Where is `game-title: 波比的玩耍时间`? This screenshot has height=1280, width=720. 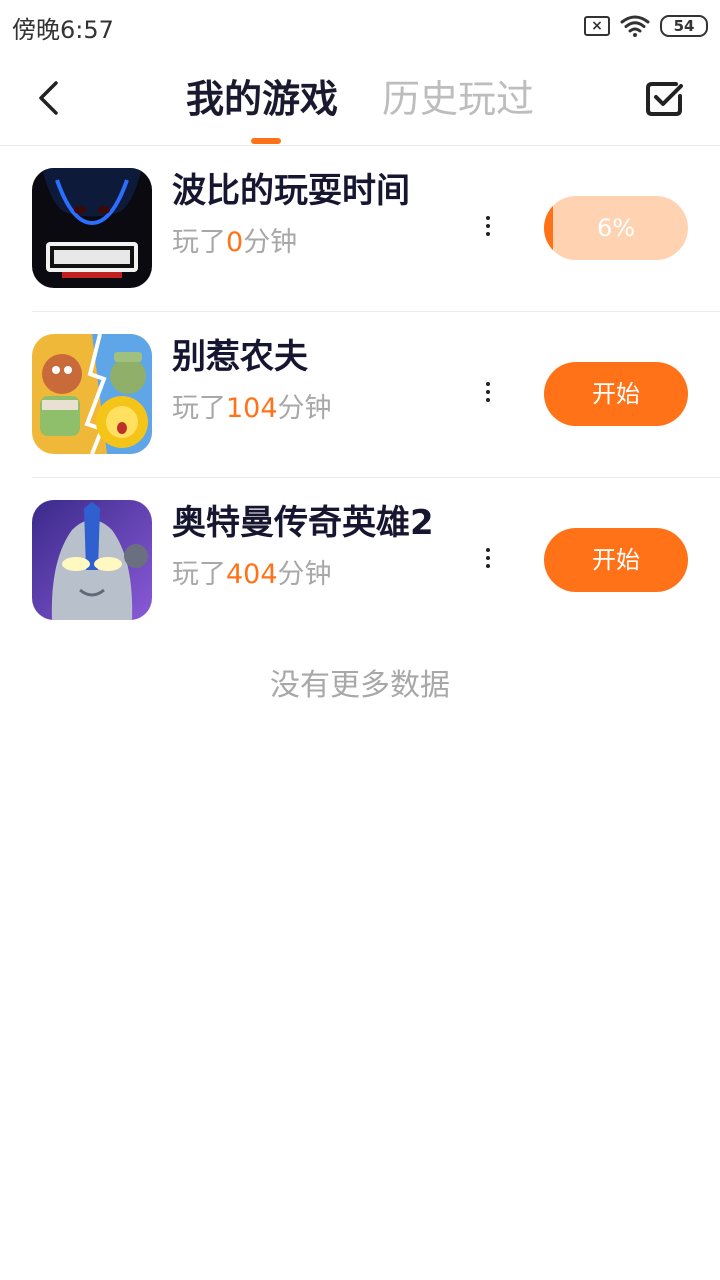
game-title: 波比的玩耍时间 is located at coordinates (291, 191).